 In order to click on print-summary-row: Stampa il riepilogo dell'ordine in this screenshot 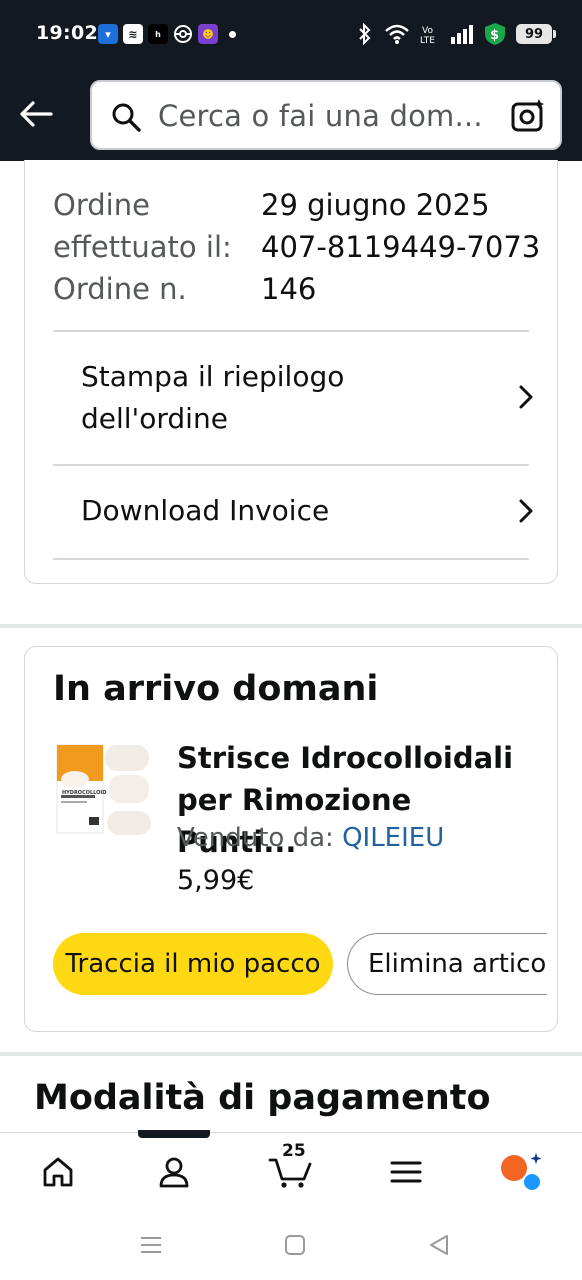, I will do `click(291, 398)`.